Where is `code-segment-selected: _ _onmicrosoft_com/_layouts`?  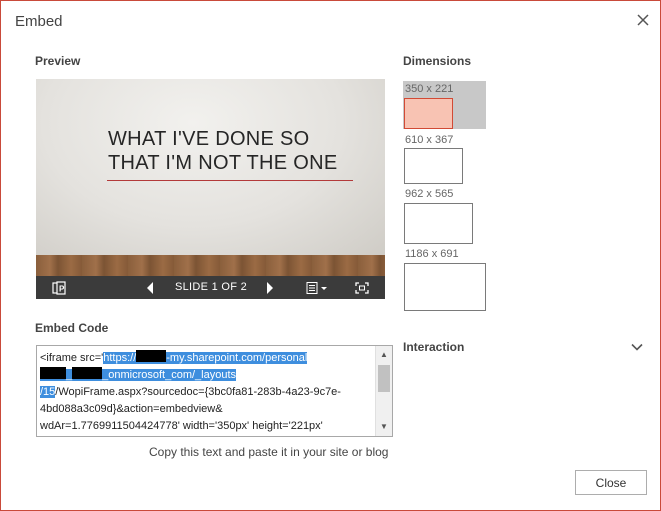 code-segment-selected: _ _onmicrosoft_com/_layouts is located at coordinates (138, 374).